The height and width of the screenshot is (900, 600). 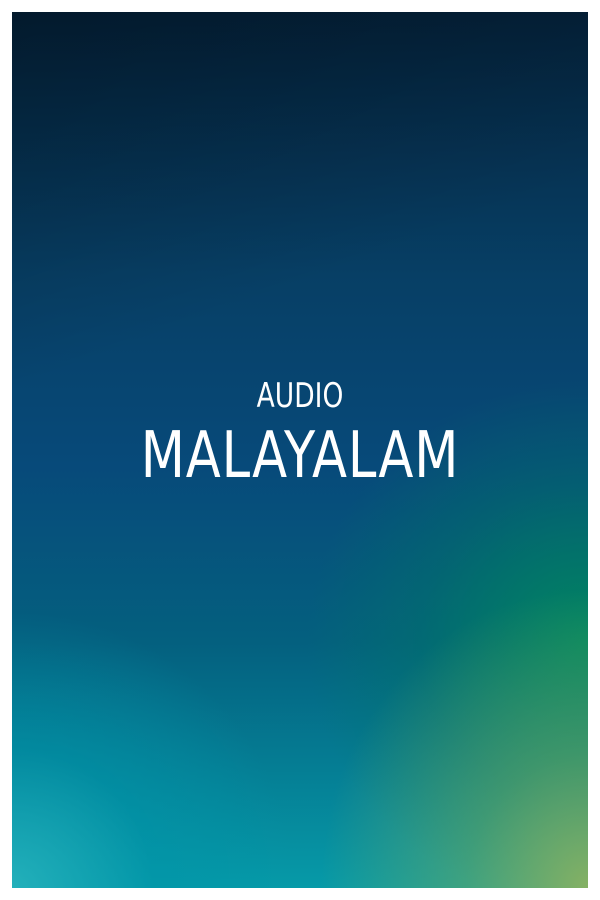 I want to click on poster-title: MALAYALAM, so click(x=300, y=456).